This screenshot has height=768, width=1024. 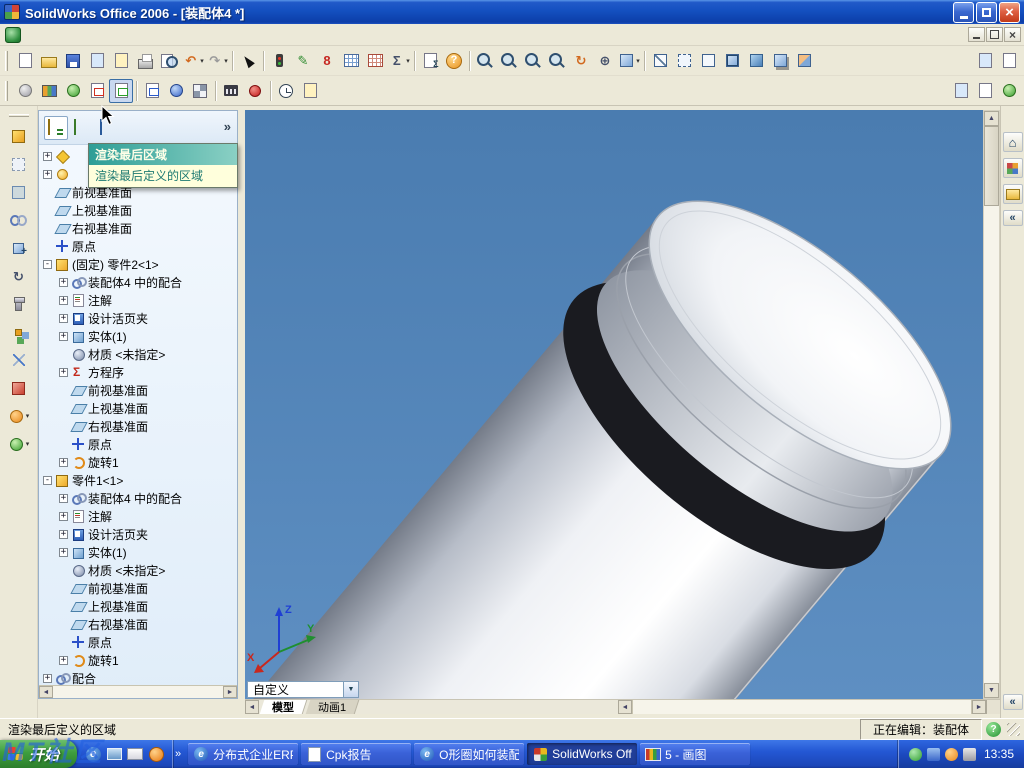 I want to click on redo-button: ↷ ▾, so click(x=217, y=61).